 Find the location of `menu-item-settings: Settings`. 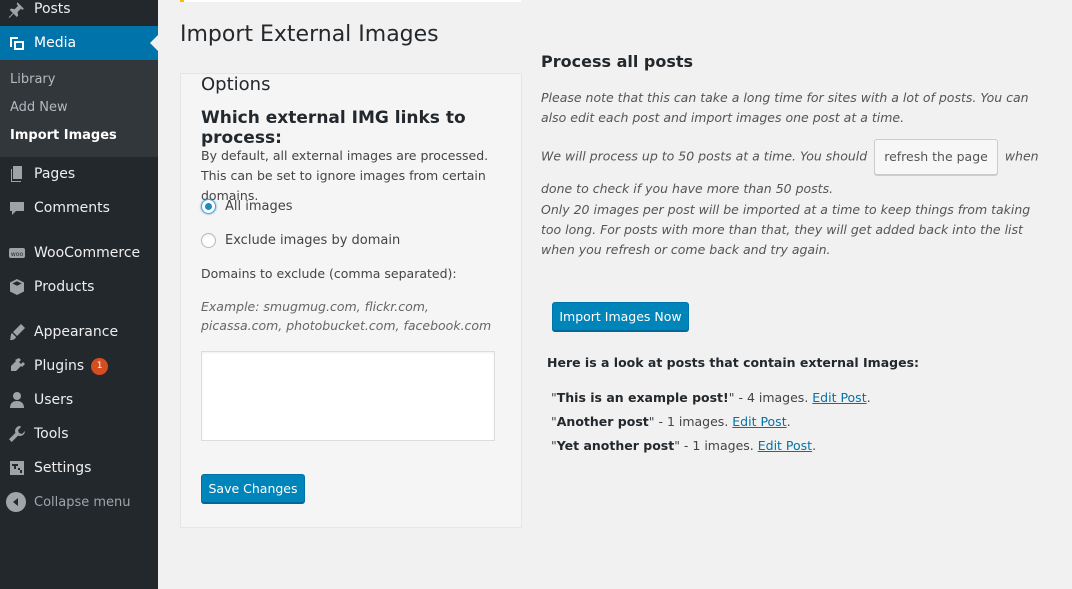

menu-item-settings: Settings is located at coordinates (79, 468).